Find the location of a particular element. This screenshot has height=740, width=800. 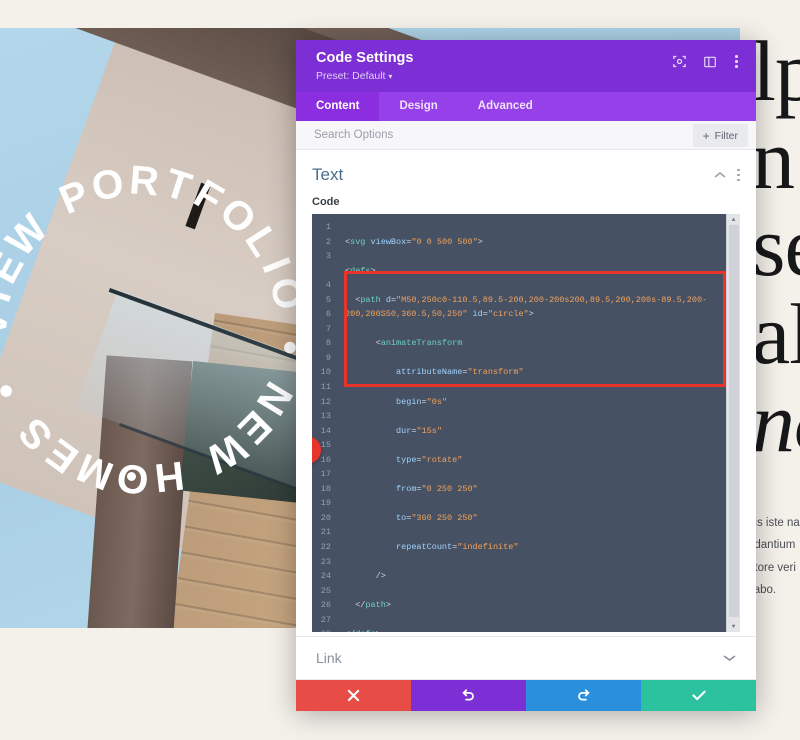

code-line: from="0 250 250" is located at coordinates (437, 488).